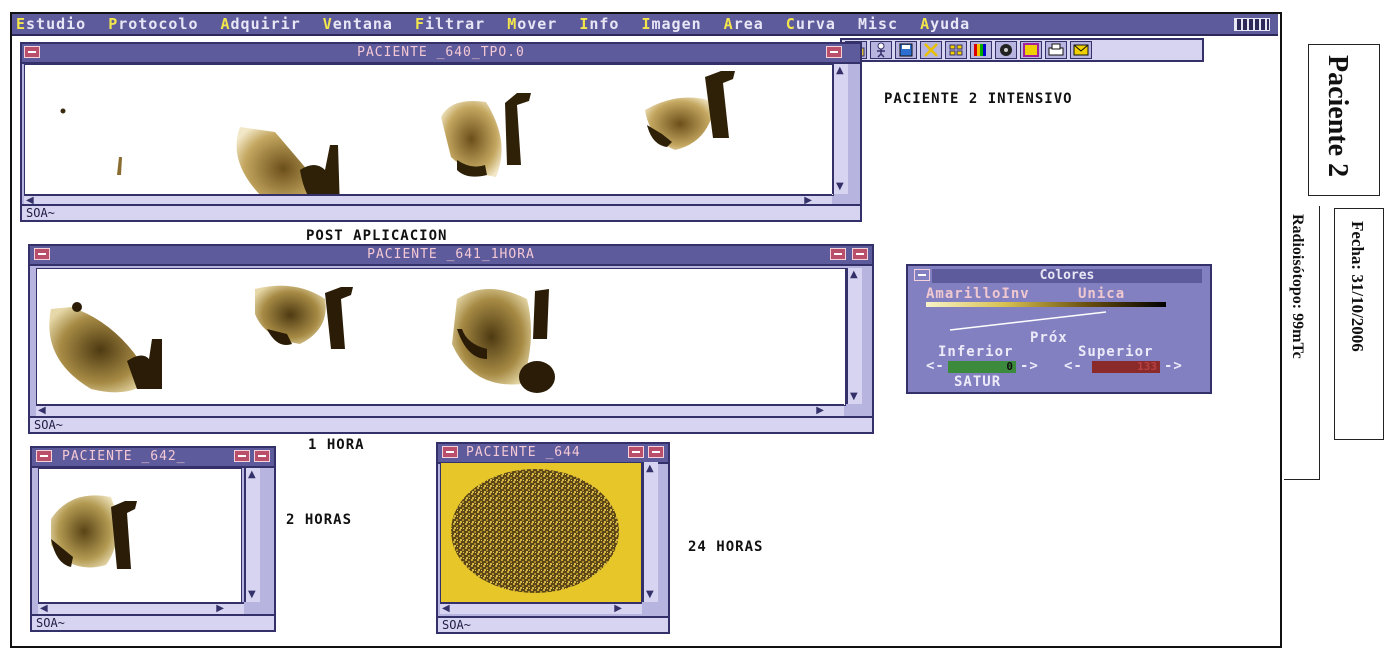 The height and width of the screenshot is (651, 1391). Describe the element at coordinates (336, 445) in the screenshot. I see `one-hour-label: 1 HORA` at that location.